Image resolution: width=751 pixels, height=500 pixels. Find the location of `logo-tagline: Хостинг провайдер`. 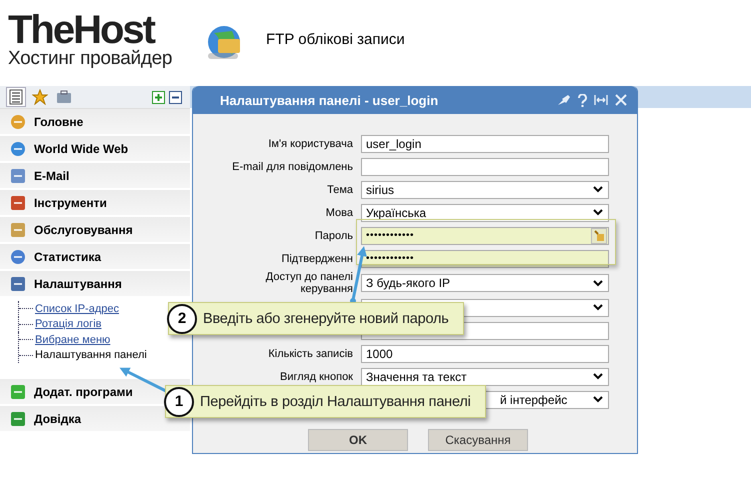

logo-tagline: Хостинг провайдер is located at coordinates (91, 59).